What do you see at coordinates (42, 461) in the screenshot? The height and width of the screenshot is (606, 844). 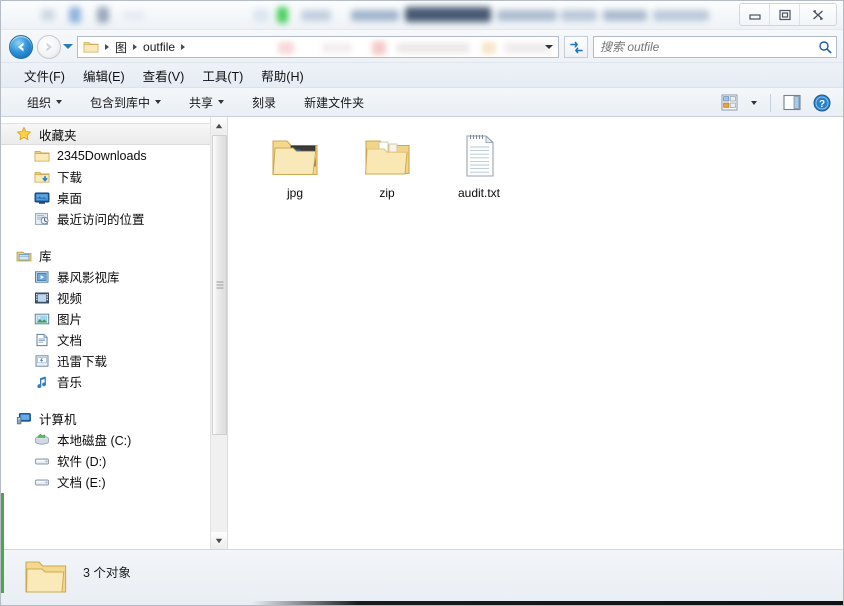 I see `drive-icon` at bounding box center [42, 461].